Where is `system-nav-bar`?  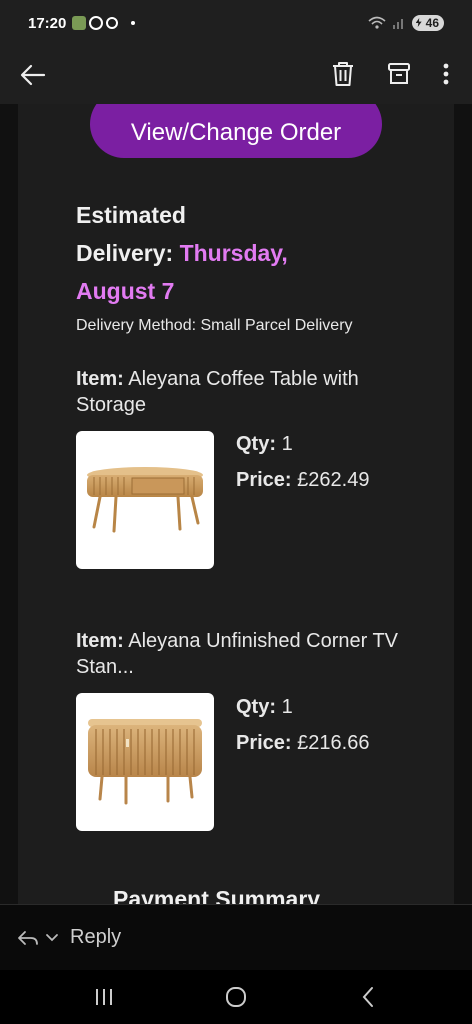
system-nav-bar is located at coordinates (236, 997).